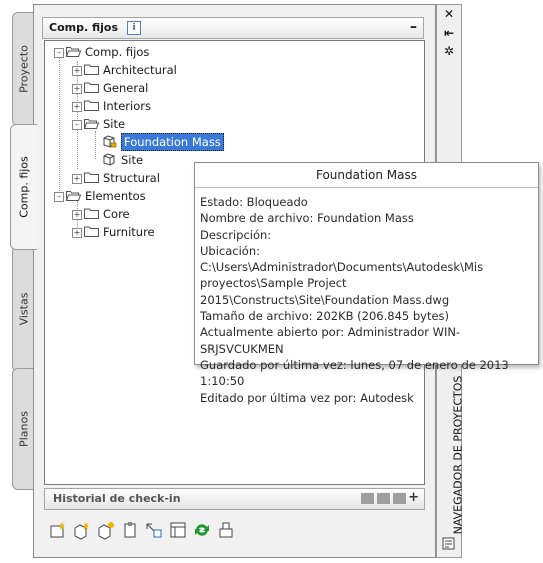 The height and width of the screenshot is (563, 543). What do you see at coordinates (109, 159) in the screenshot?
I see `construct-icon` at bounding box center [109, 159].